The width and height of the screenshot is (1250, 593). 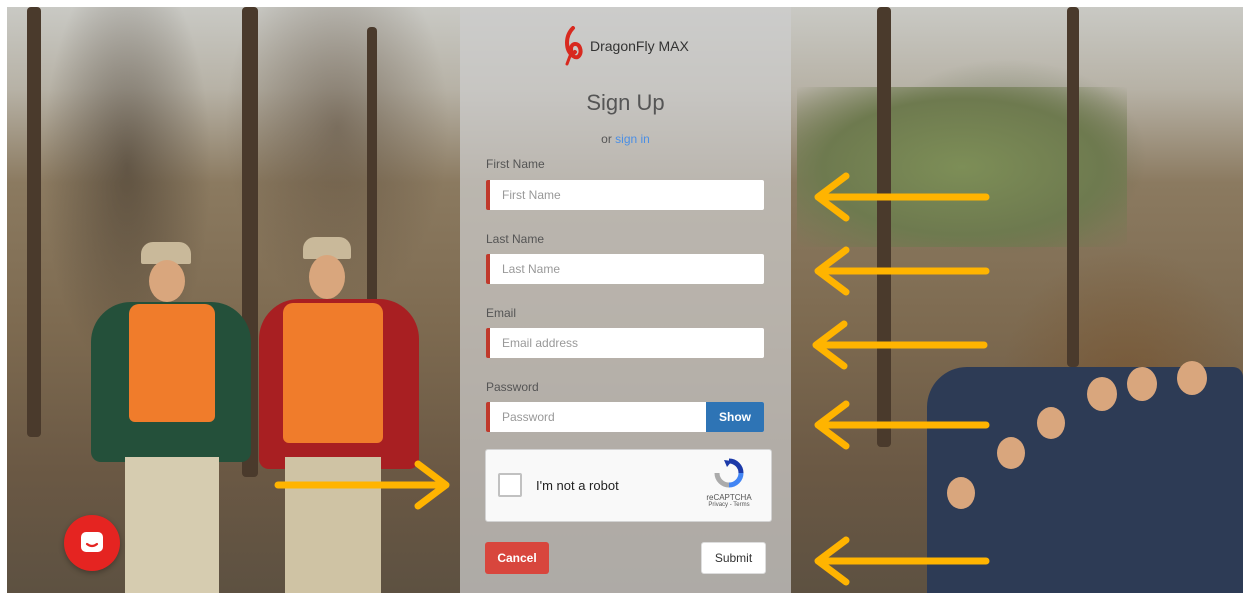 What do you see at coordinates (512, 387) in the screenshot?
I see `password-label: Password` at bounding box center [512, 387].